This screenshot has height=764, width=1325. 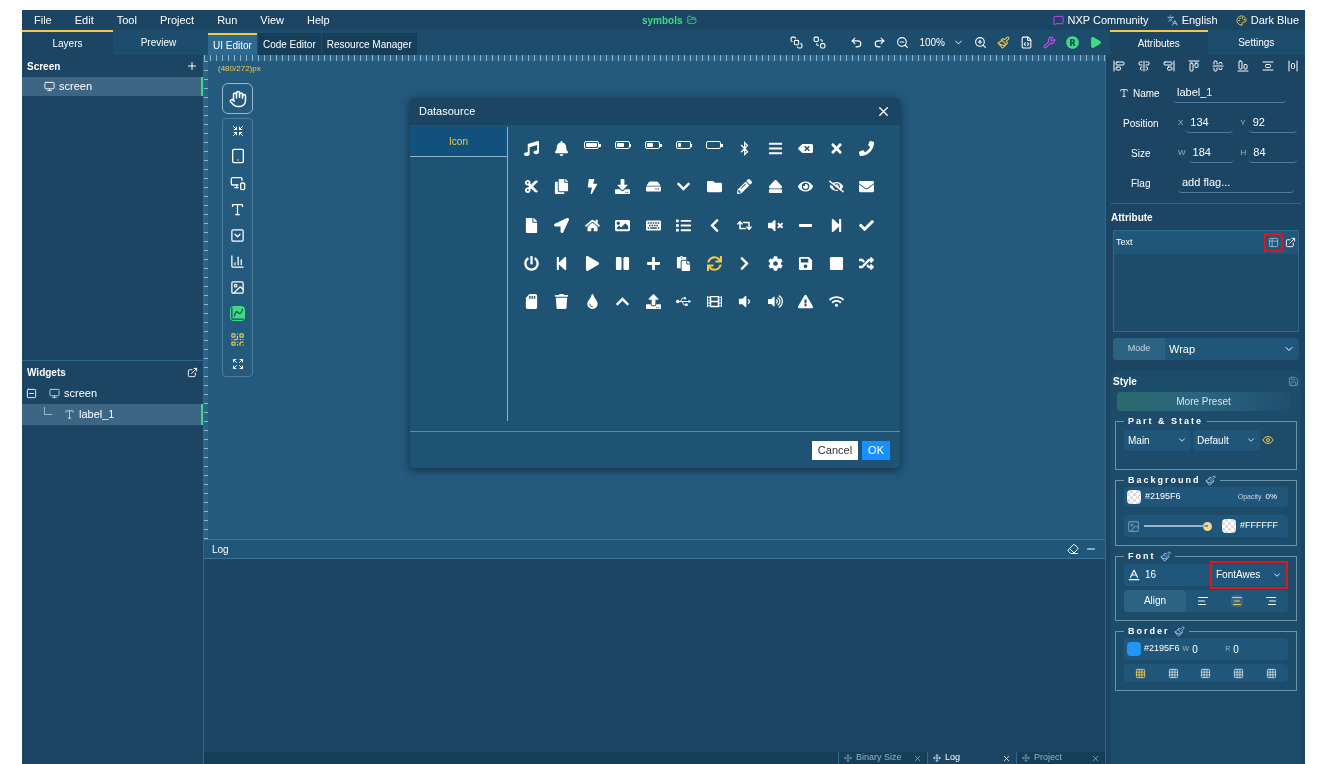 What do you see at coordinates (1226, 440) in the screenshot?
I see `state-select: Default` at bounding box center [1226, 440].